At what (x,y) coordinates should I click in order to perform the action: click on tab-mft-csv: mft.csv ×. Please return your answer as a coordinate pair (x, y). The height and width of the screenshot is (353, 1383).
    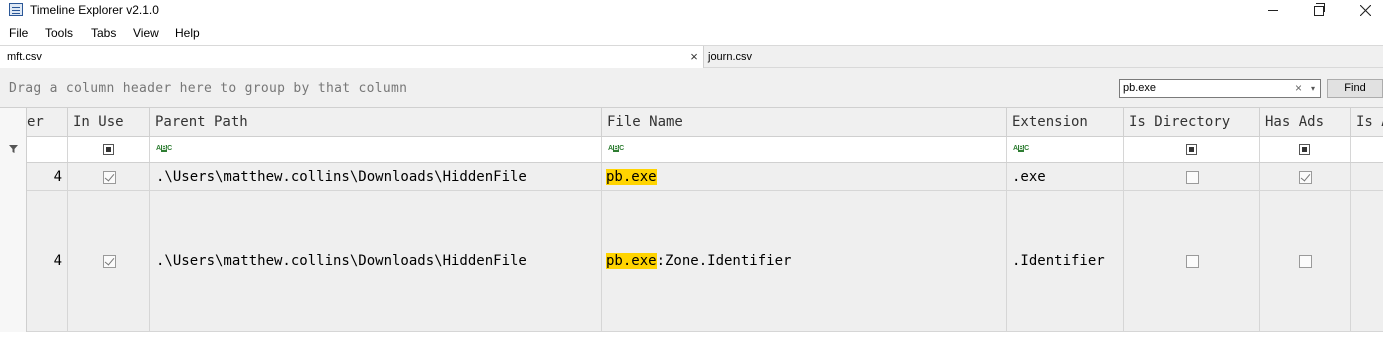
    Looking at the image, I should click on (352, 57).